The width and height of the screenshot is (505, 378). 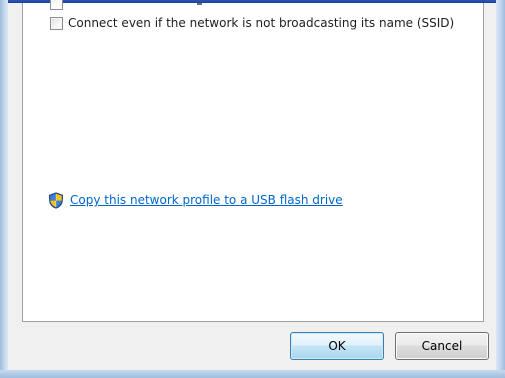 I want to click on window-frame-right, so click(x=500, y=189).